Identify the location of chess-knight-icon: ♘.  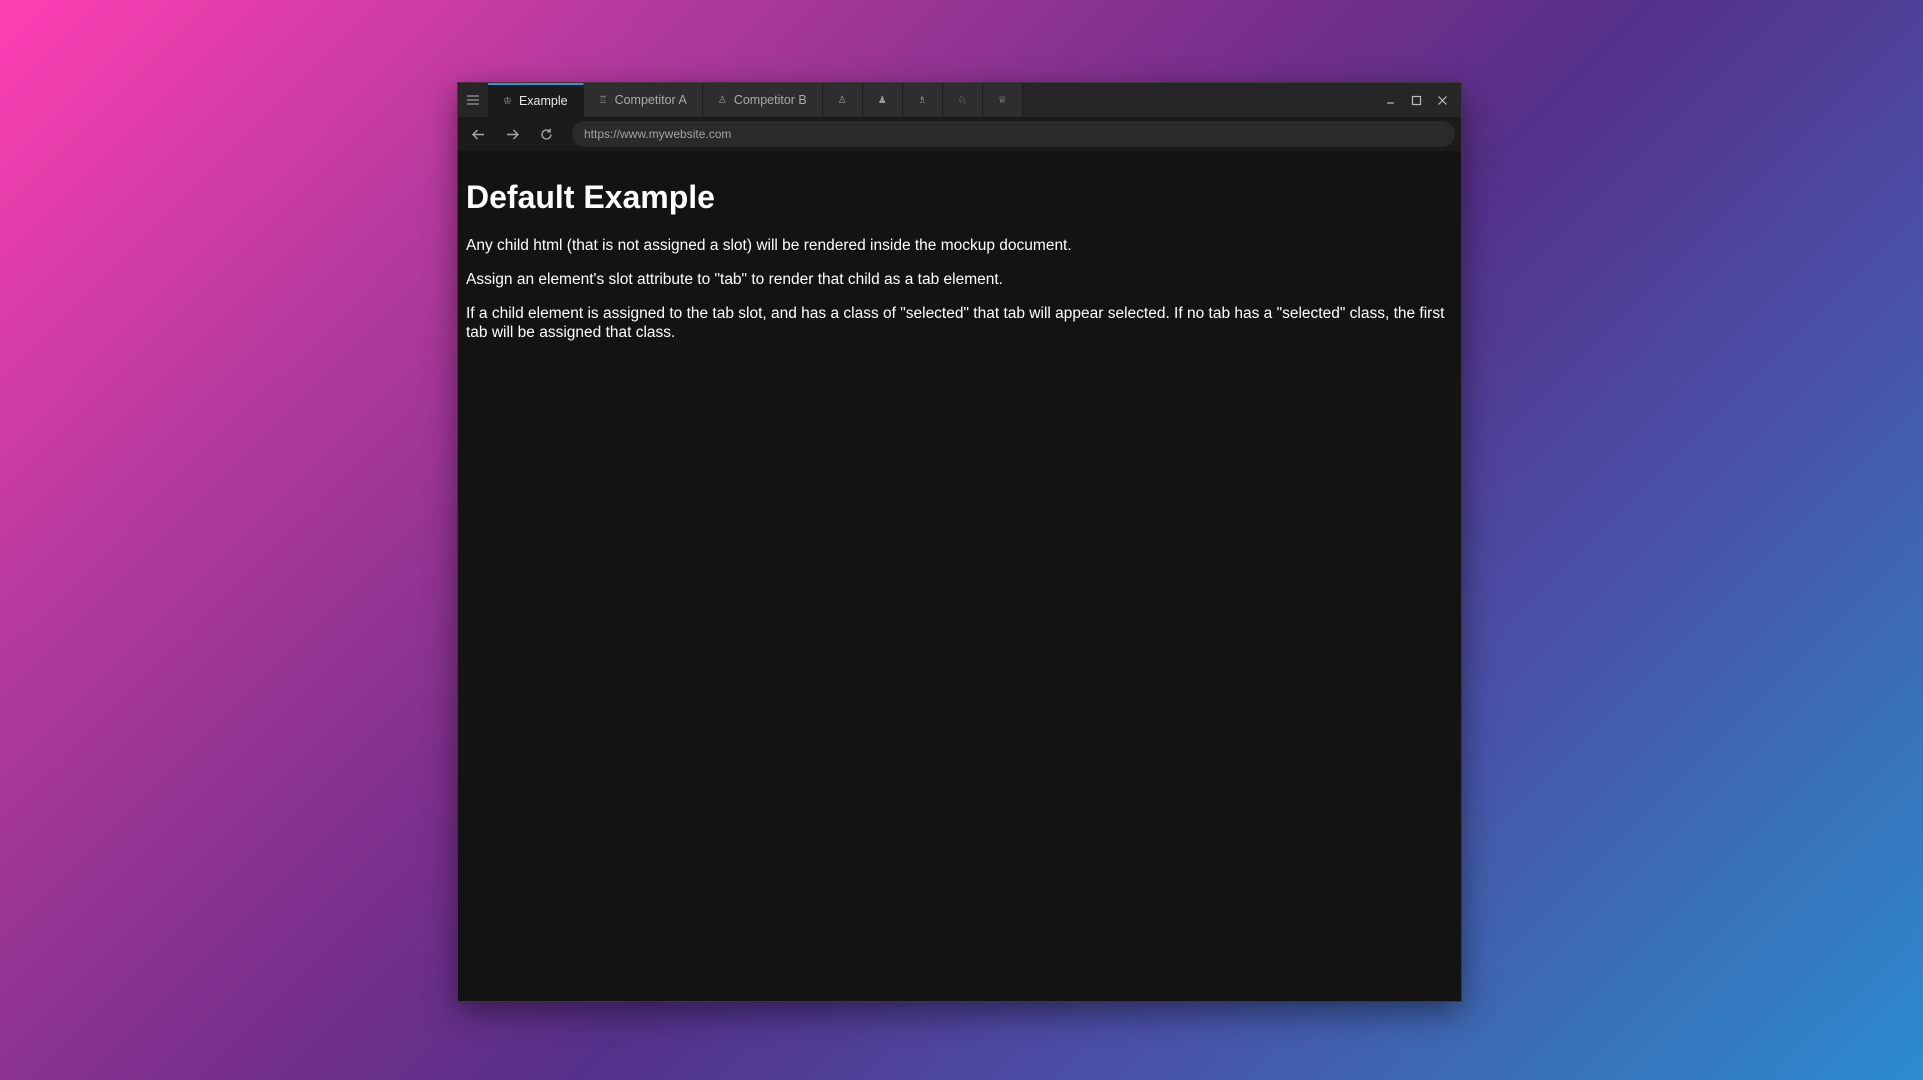
(962, 100).